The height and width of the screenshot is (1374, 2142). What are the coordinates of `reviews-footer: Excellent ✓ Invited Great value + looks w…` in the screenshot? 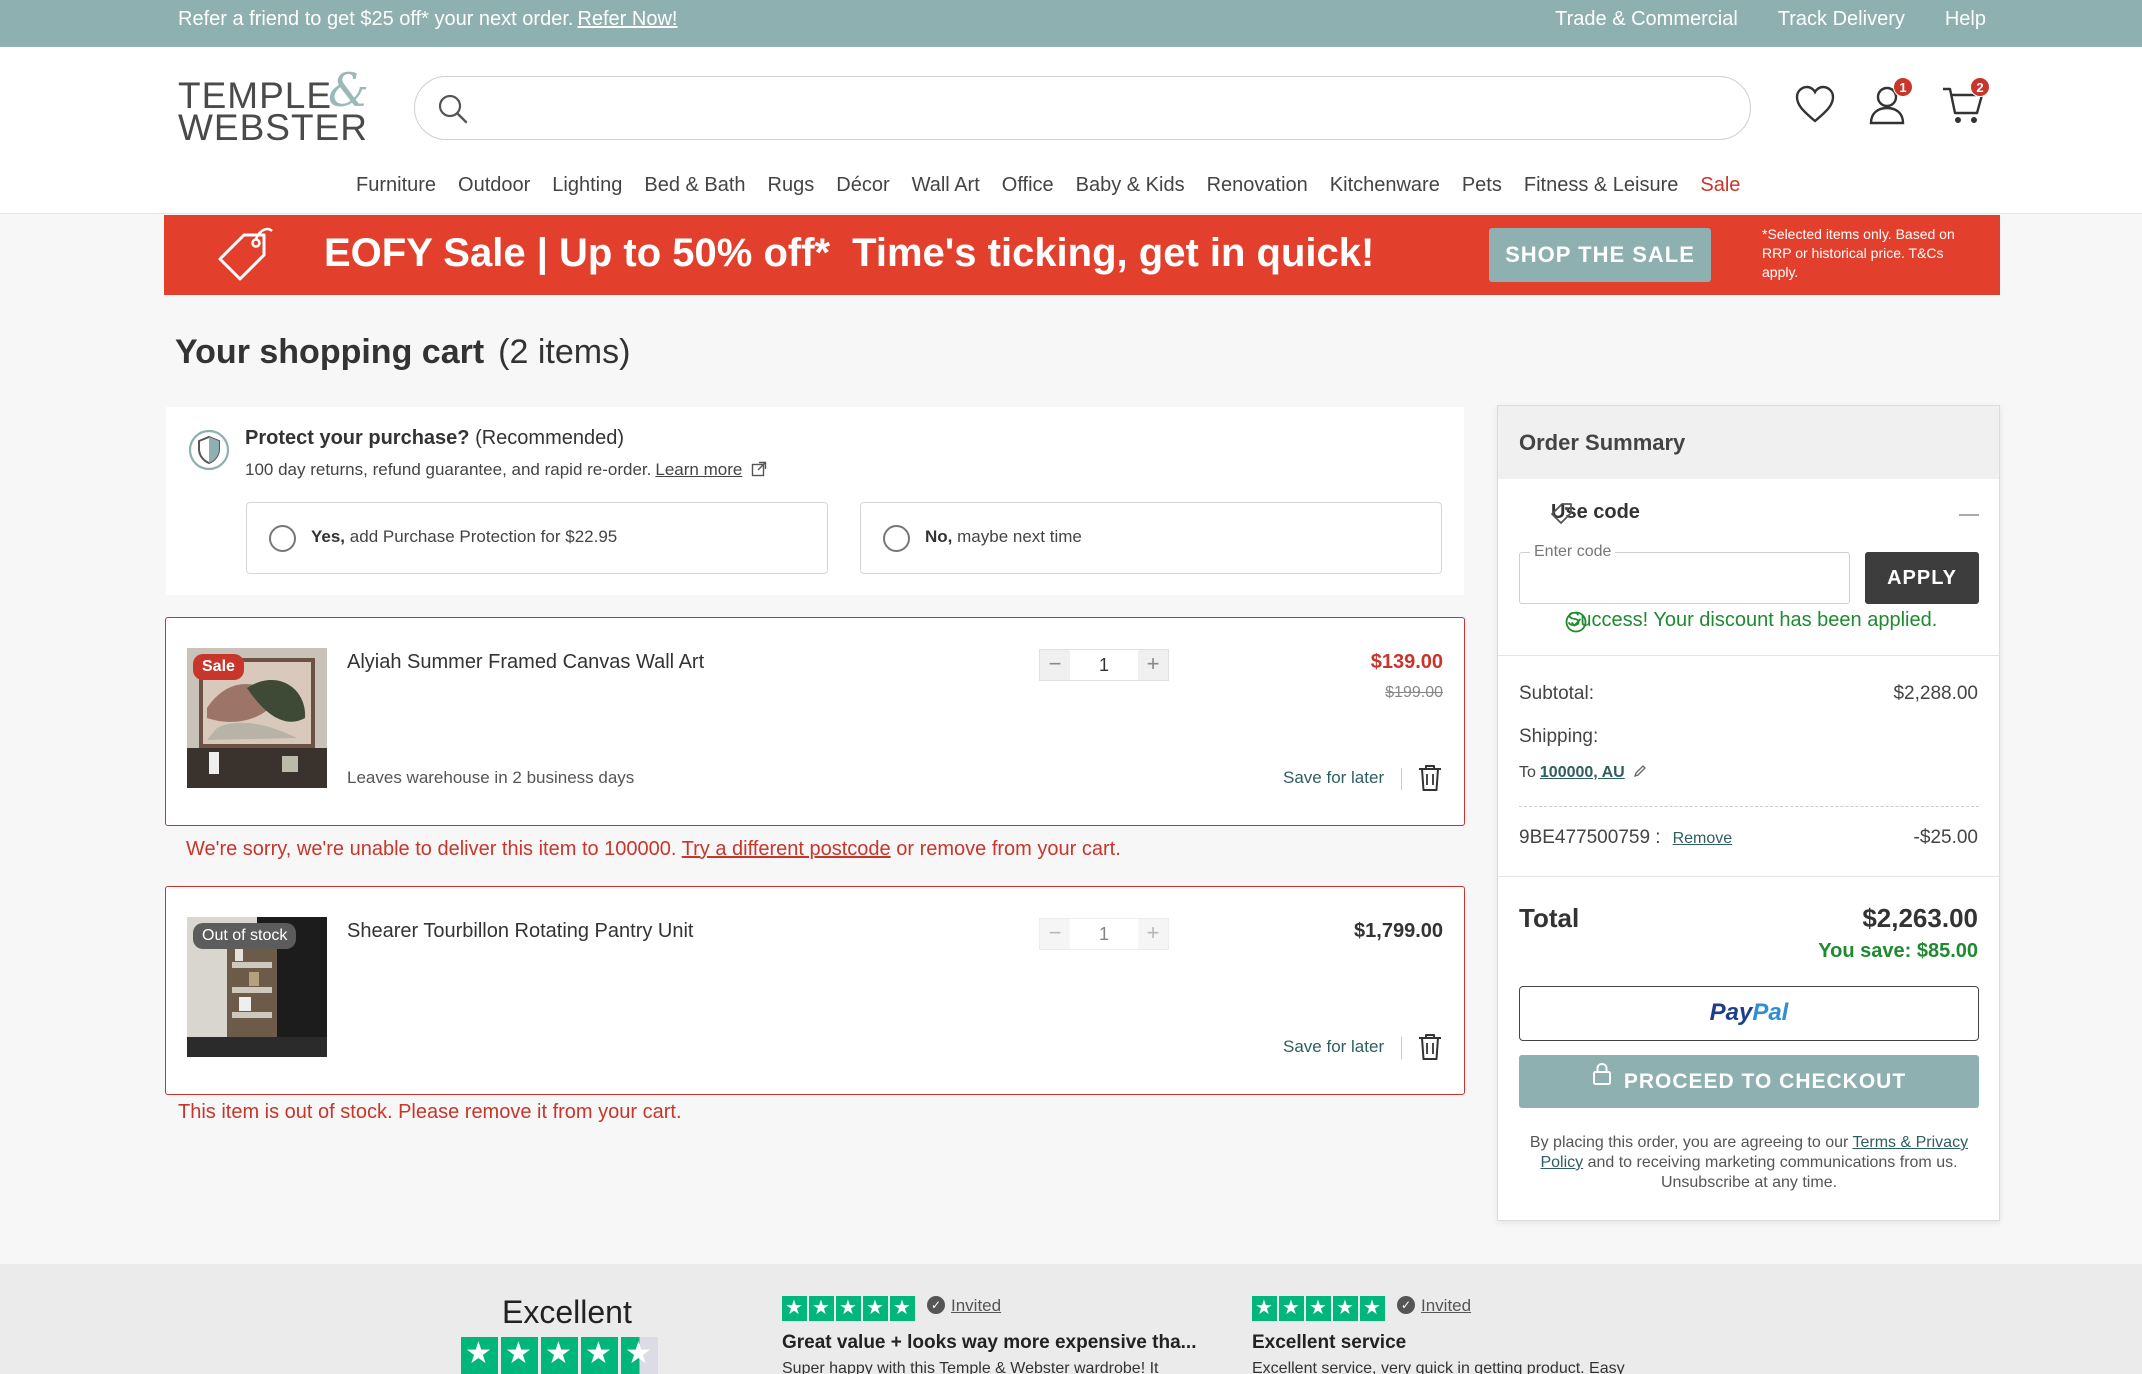 It's located at (1071, 1319).